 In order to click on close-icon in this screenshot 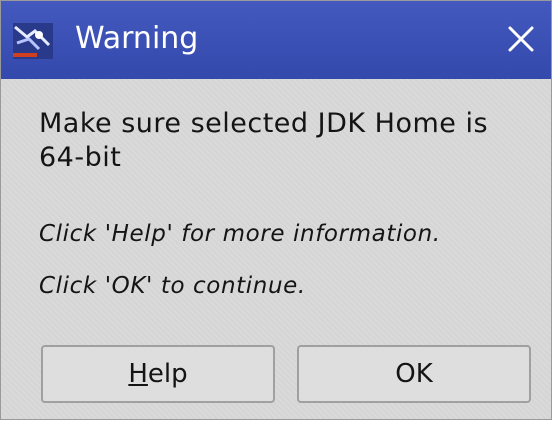, I will do `click(521, 39)`.